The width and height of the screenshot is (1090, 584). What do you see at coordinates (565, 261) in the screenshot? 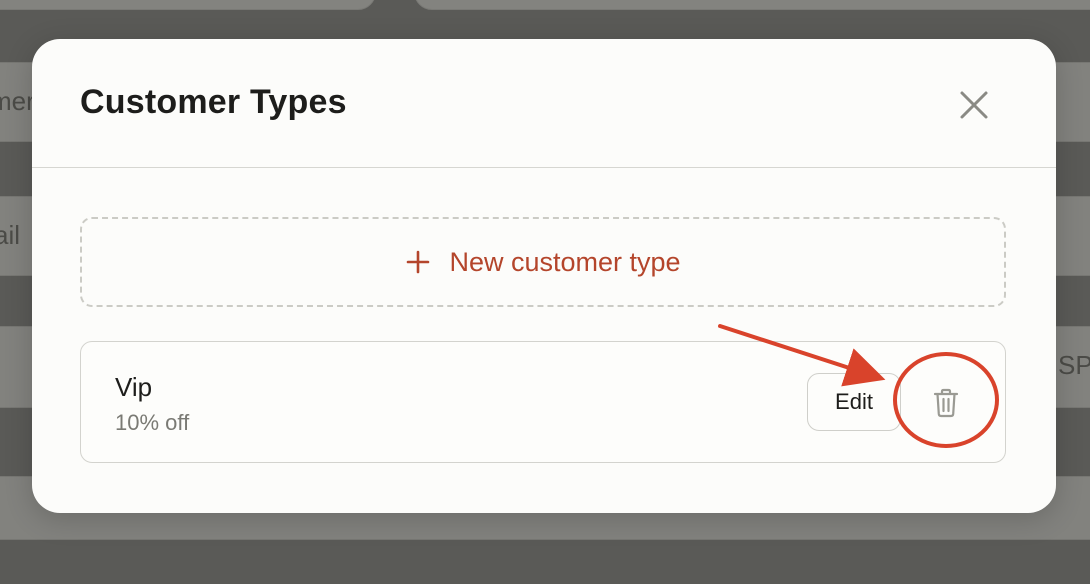
I see `new-customer-type-label: New customer type` at bounding box center [565, 261].